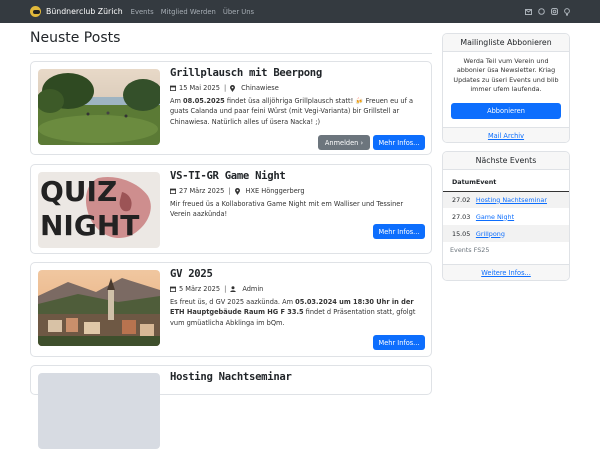 Image resolution: width=600 pixels, height=449 pixels. I want to click on post-location: HXE Hönggerberg, so click(275, 191).